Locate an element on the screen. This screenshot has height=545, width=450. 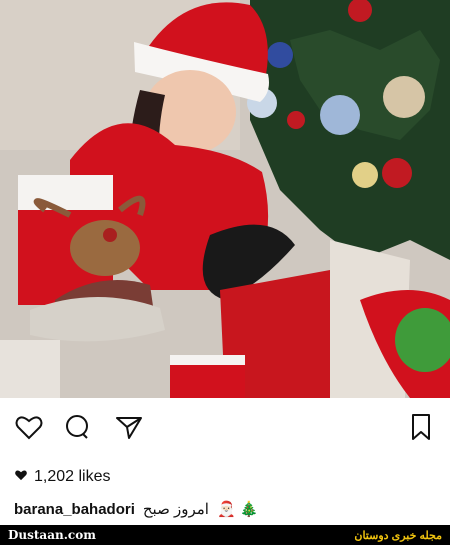
watermark-site-right: مجله خبری دوستان is located at coordinates (398, 535).